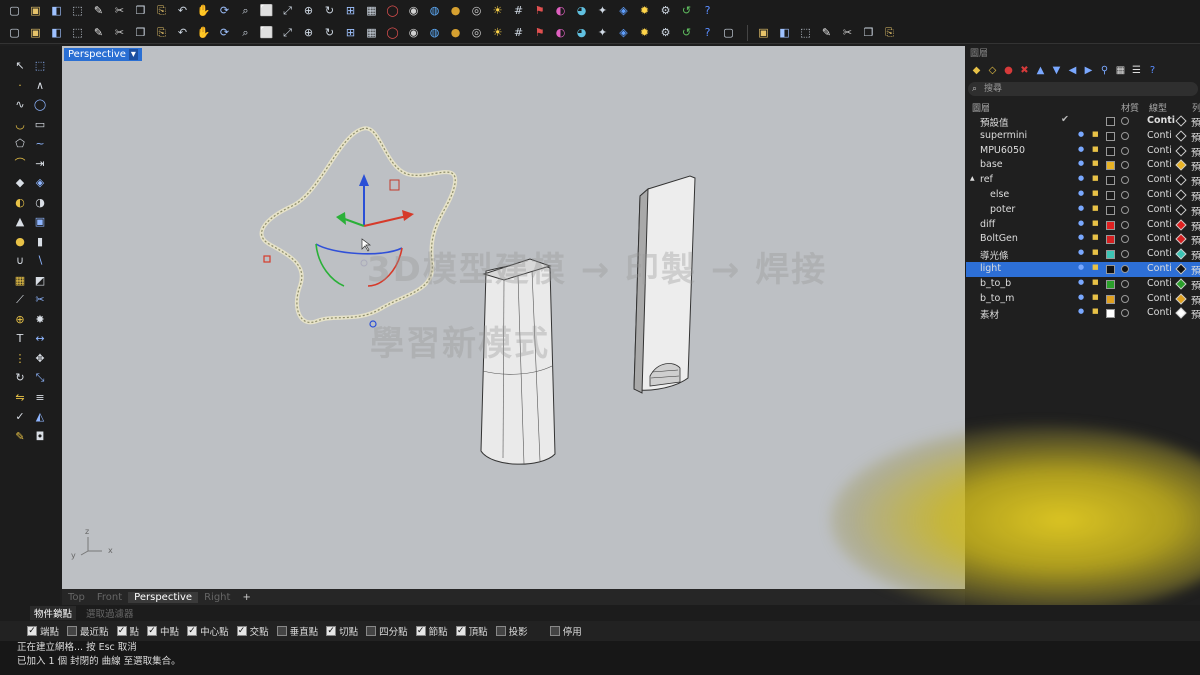  What do you see at coordinates (1072, 70) in the screenshot?
I see `move-left-icon: ◀` at bounding box center [1072, 70].